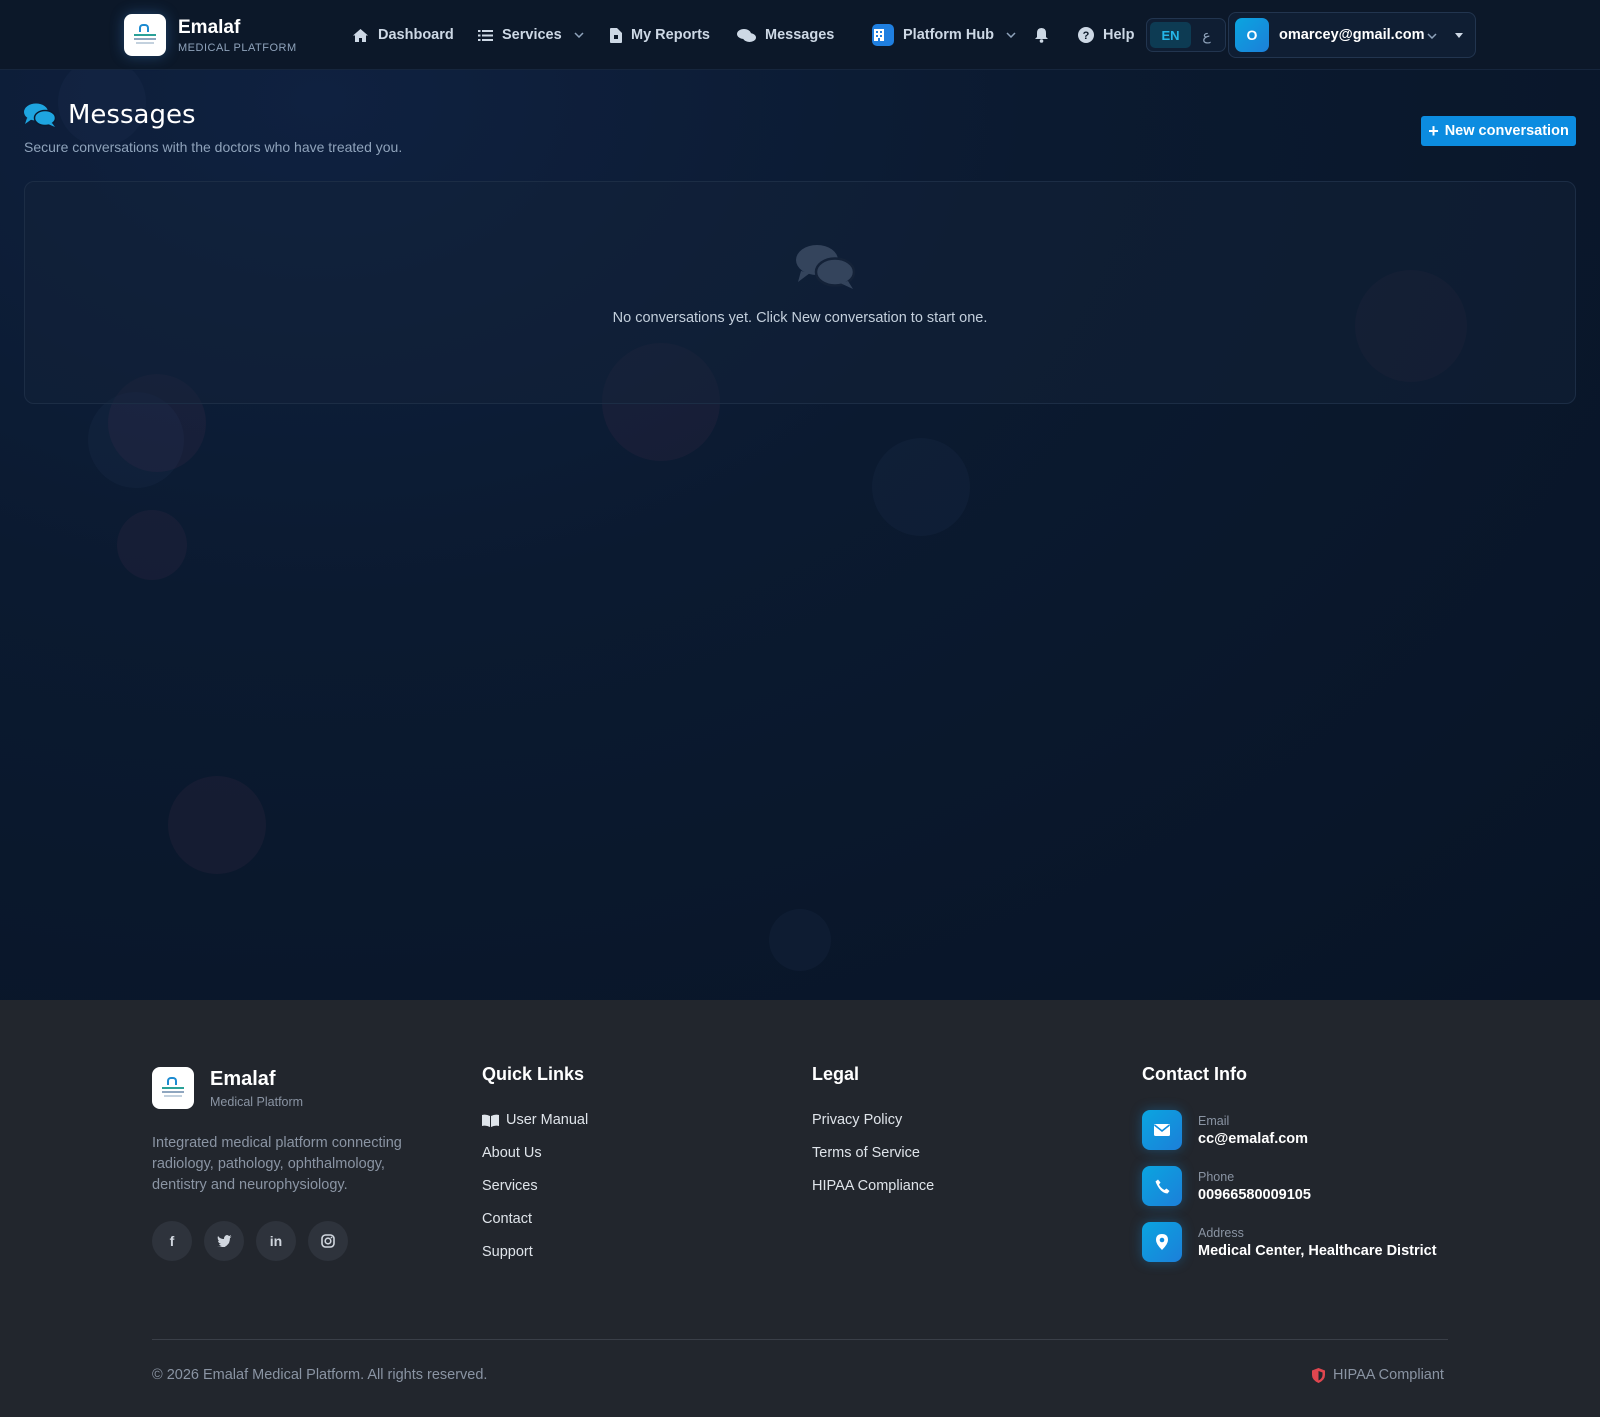  I want to click on nav-reports-label: My Reports, so click(670, 35).